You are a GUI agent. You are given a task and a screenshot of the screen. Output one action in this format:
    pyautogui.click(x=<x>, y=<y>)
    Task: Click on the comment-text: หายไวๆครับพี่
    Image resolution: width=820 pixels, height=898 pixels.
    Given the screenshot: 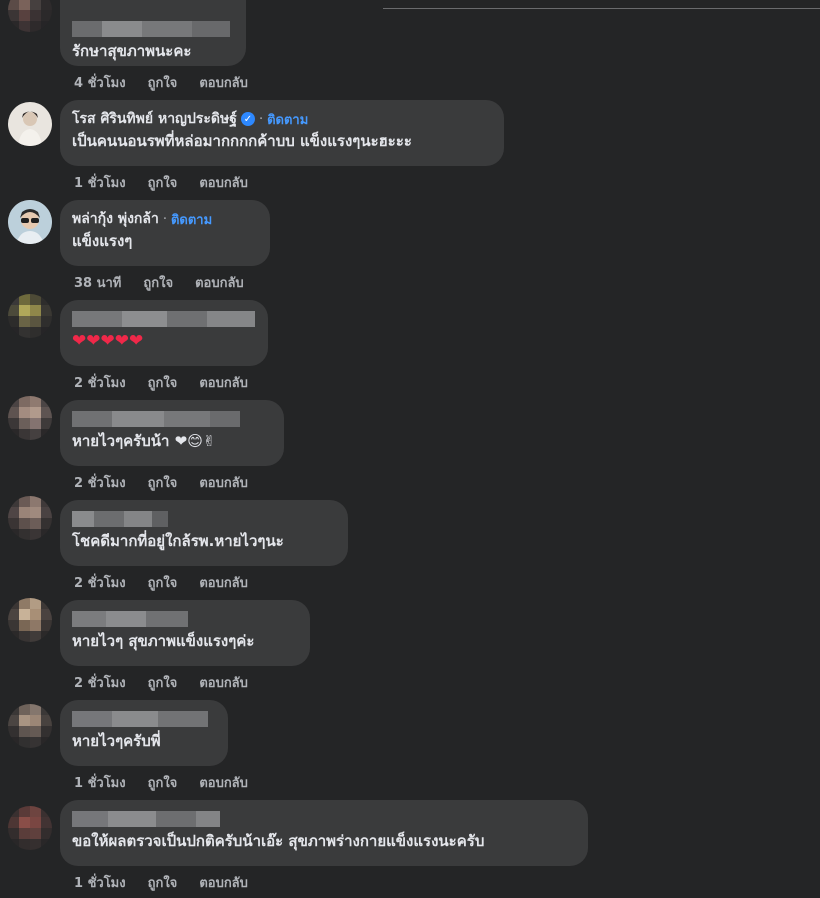 What is the action you would take?
    pyautogui.click(x=116, y=741)
    